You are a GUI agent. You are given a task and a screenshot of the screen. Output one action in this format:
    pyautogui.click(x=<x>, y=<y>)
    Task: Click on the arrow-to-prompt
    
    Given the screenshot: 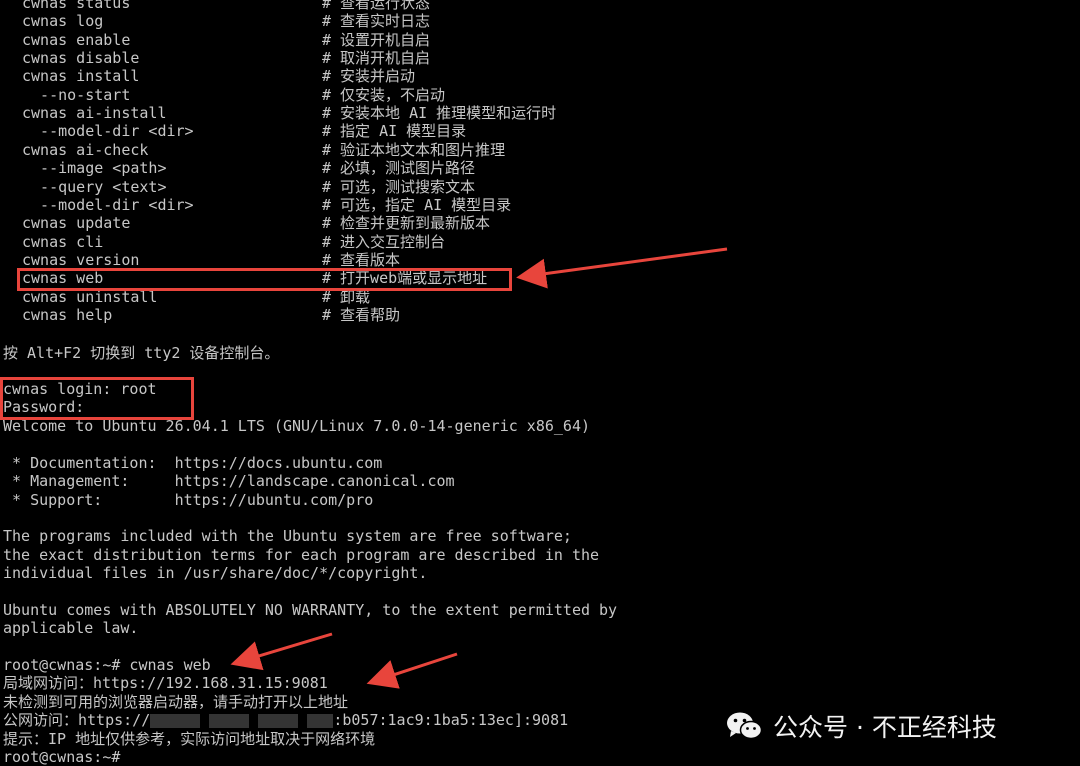 What is the action you would take?
    pyautogui.click(x=281, y=651)
    